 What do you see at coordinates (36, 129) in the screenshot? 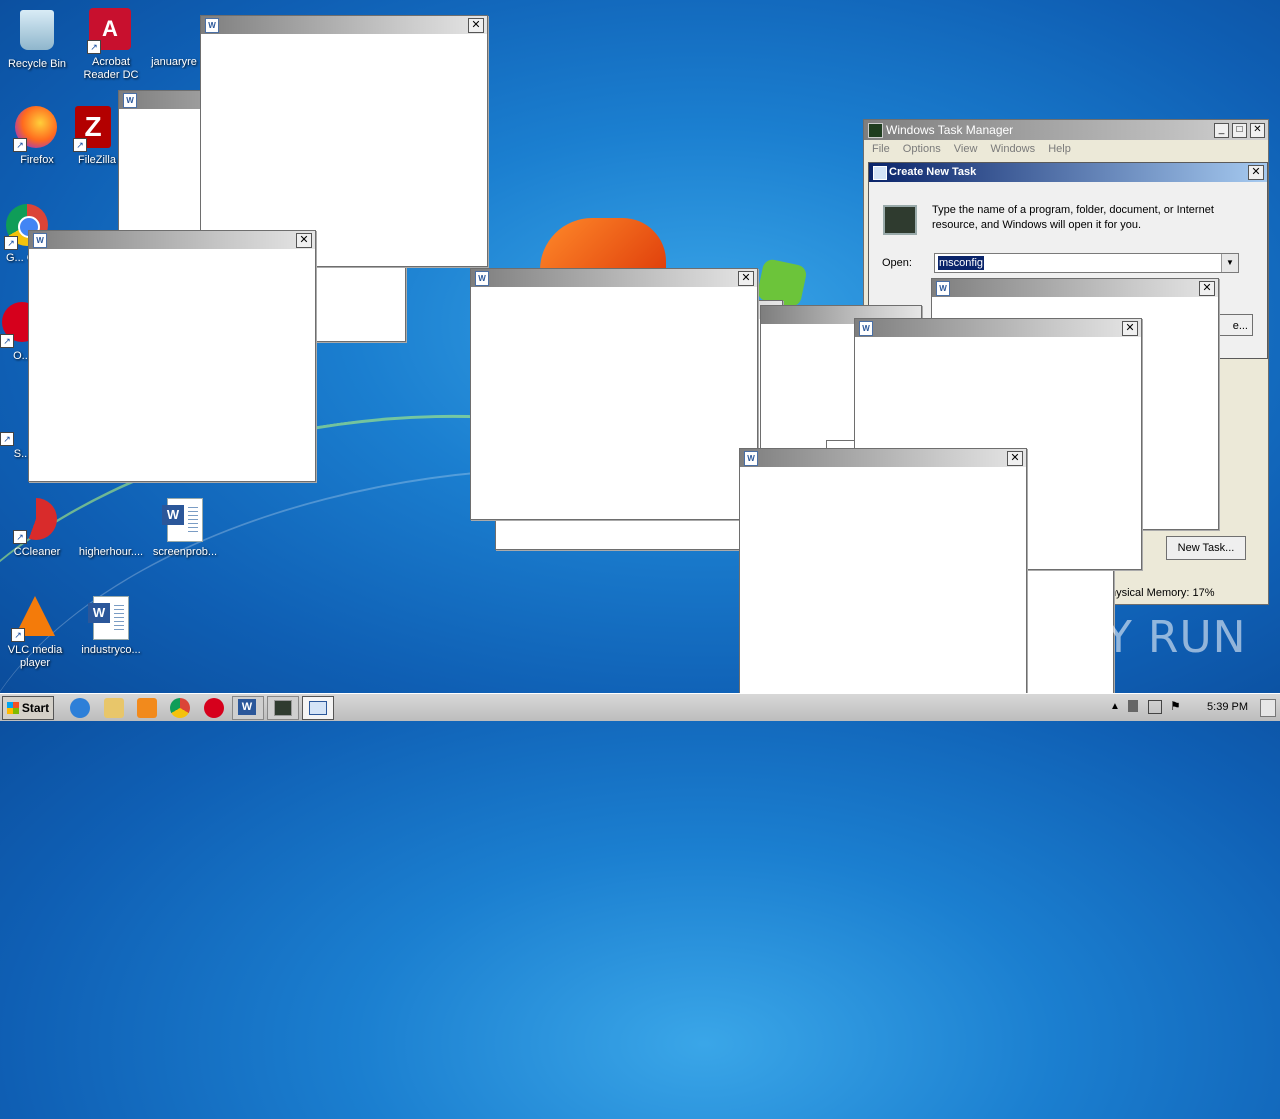
I see `firefox-icon: ↗` at bounding box center [36, 129].